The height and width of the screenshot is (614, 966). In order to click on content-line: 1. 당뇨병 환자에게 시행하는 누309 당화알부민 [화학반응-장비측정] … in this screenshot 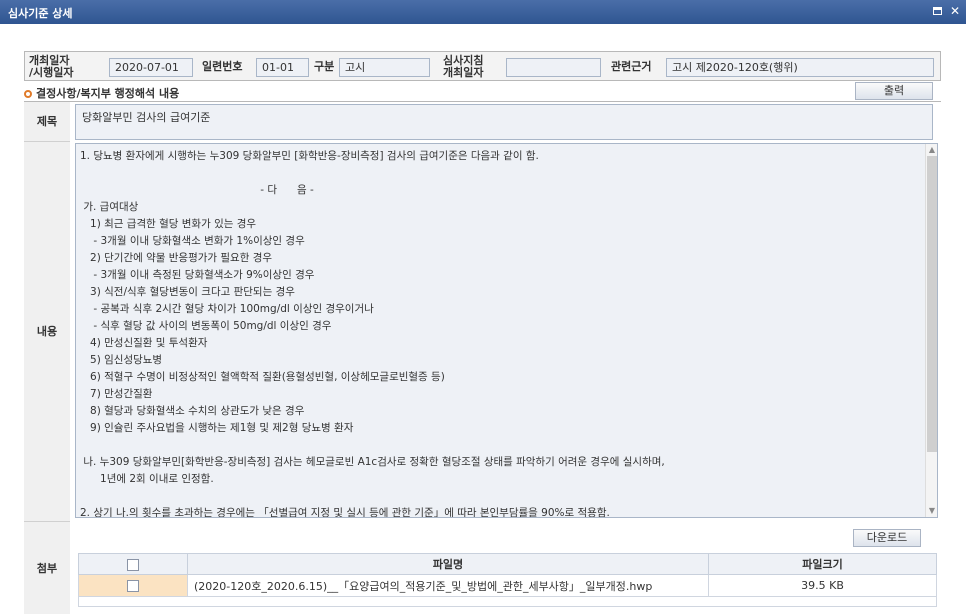, I will do `click(309, 156)`.